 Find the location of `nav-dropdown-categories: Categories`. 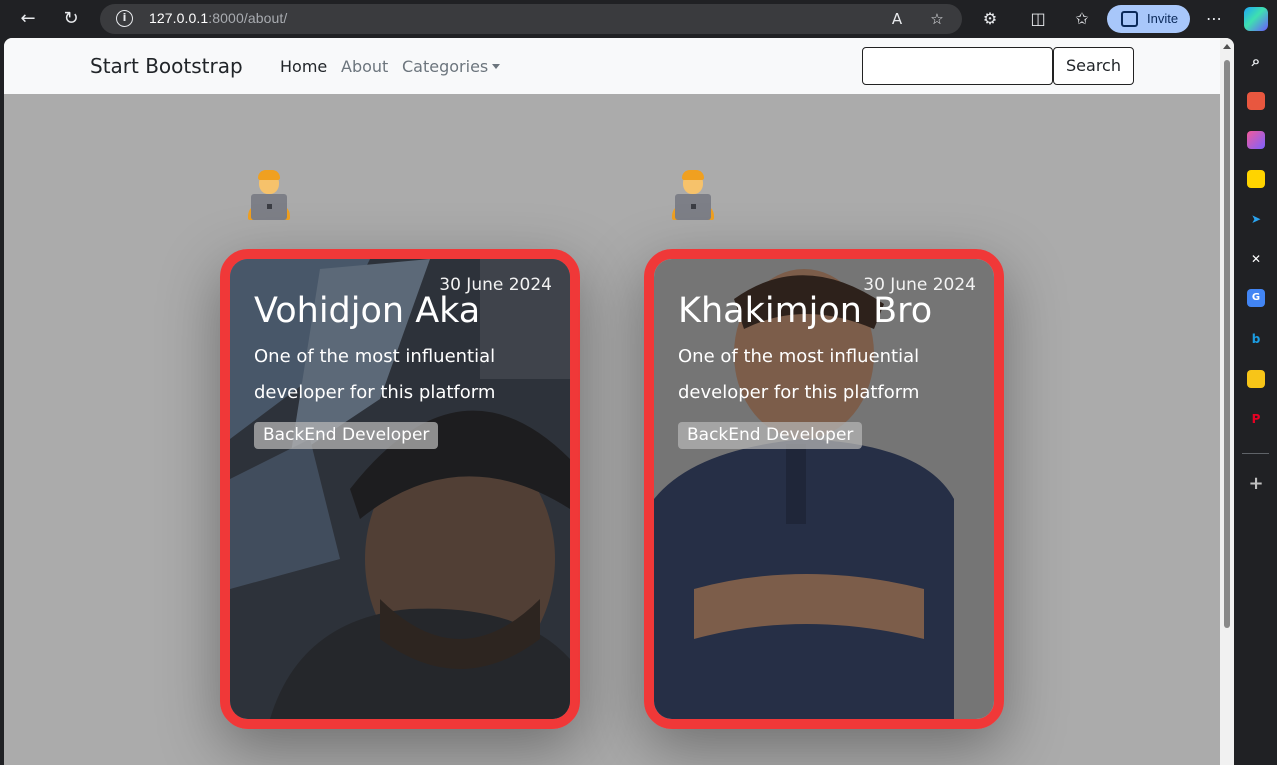

nav-dropdown-categories: Categories is located at coordinates (451, 66).